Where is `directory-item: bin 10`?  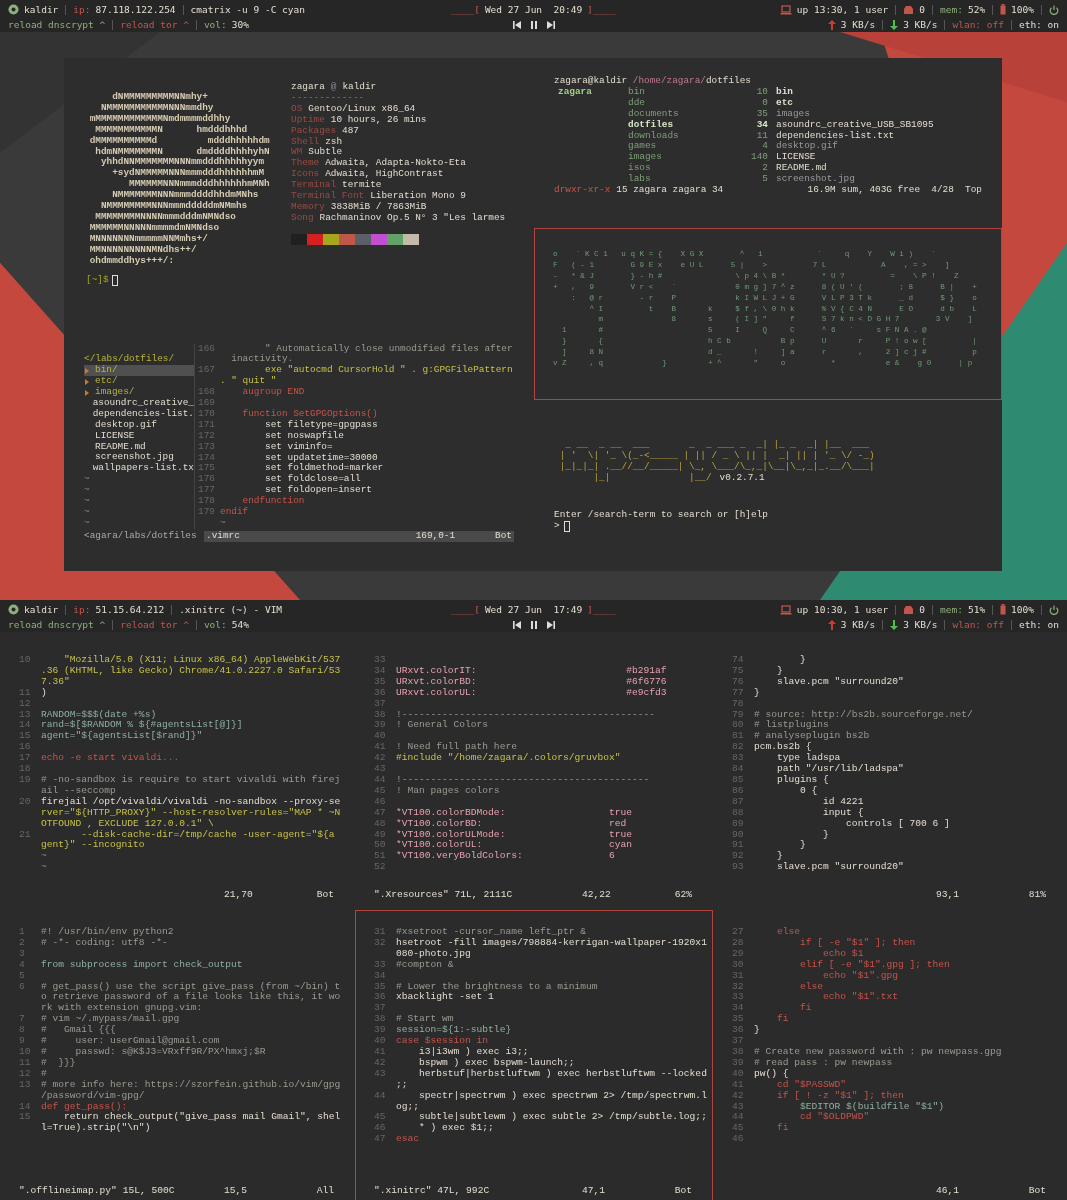 directory-item: bin 10 is located at coordinates (698, 92).